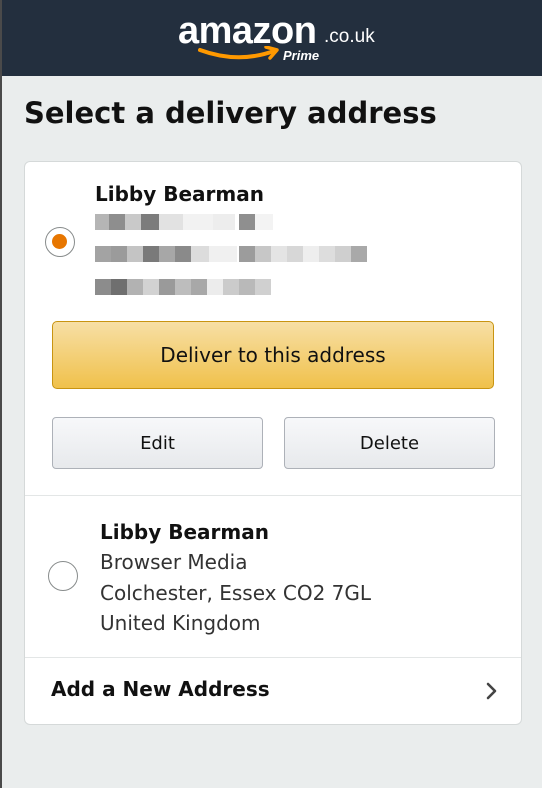 Image resolution: width=542 pixels, height=788 pixels. I want to click on header-bar: amazon .co.uk Prime, so click(272, 38).